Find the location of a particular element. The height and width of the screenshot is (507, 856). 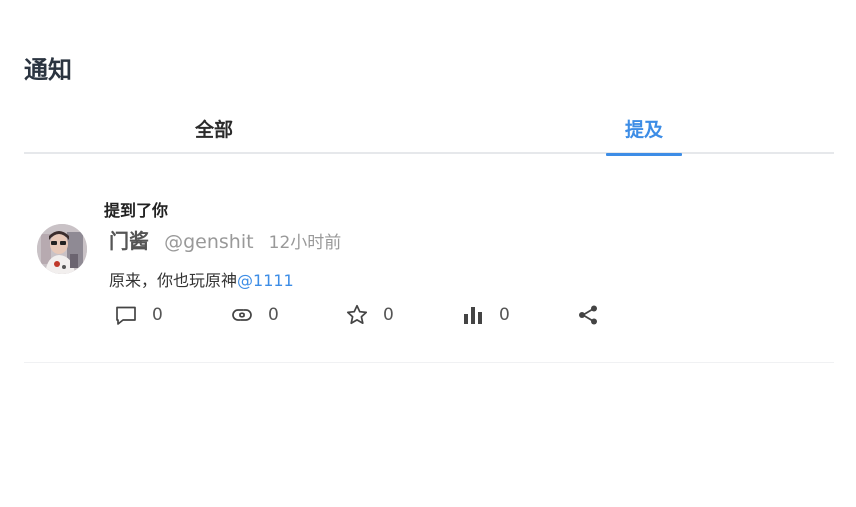

display-name: 门酱 is located at coordinates (129, 241).